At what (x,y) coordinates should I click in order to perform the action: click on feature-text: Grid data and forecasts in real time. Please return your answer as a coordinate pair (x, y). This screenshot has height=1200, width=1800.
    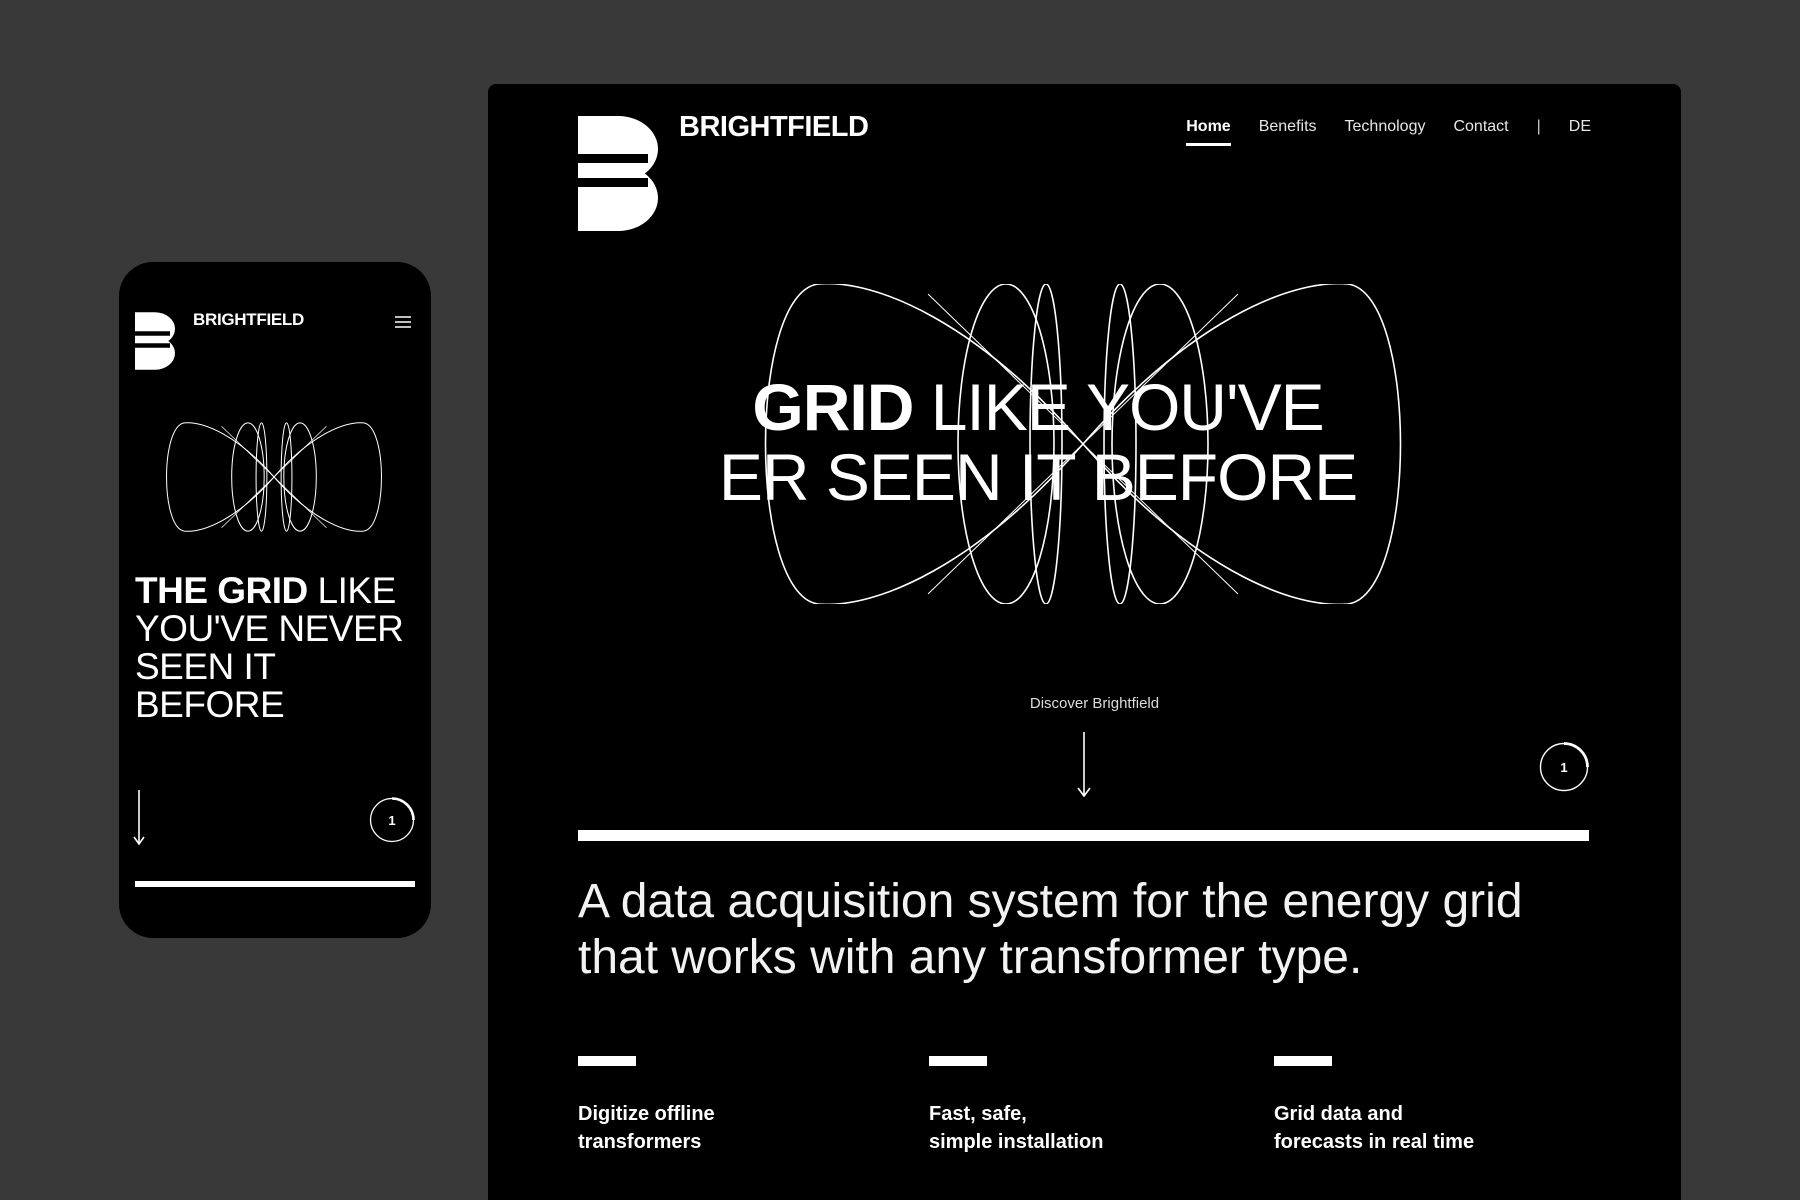
    Looking at the image, I should click on (1374, 1128).